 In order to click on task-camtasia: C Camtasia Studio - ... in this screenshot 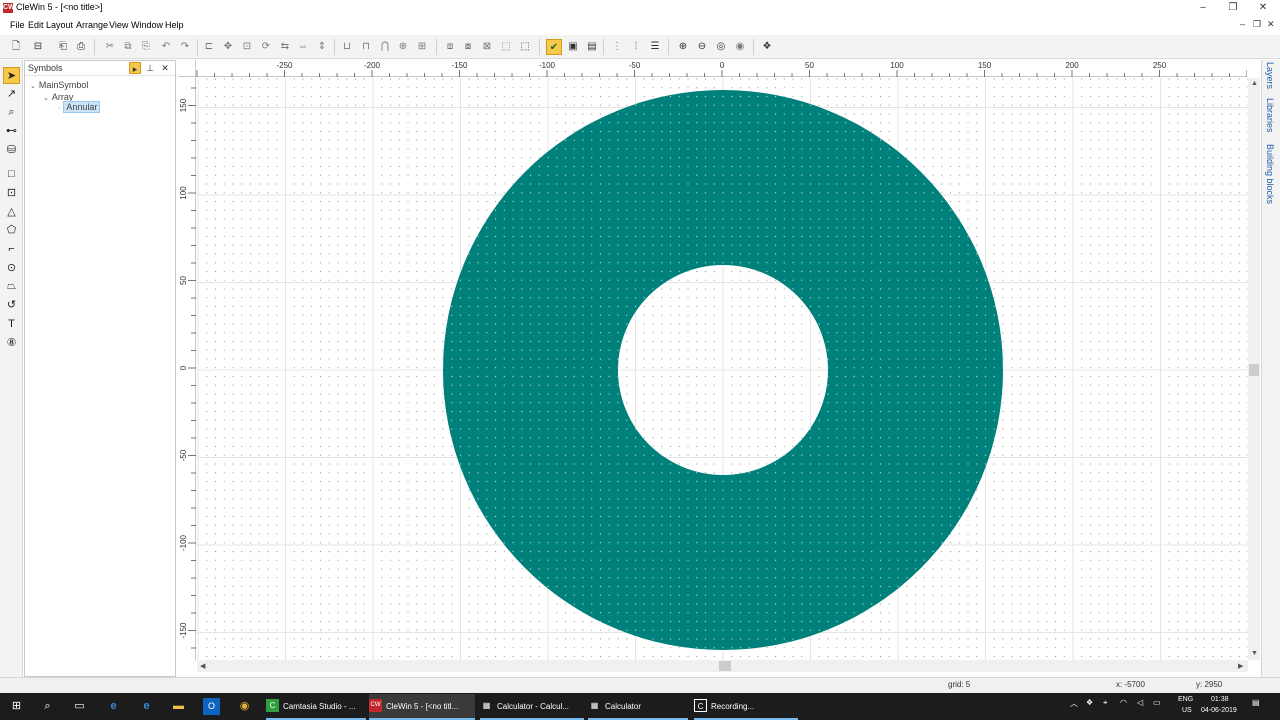, I will do `click(316, 707)`.